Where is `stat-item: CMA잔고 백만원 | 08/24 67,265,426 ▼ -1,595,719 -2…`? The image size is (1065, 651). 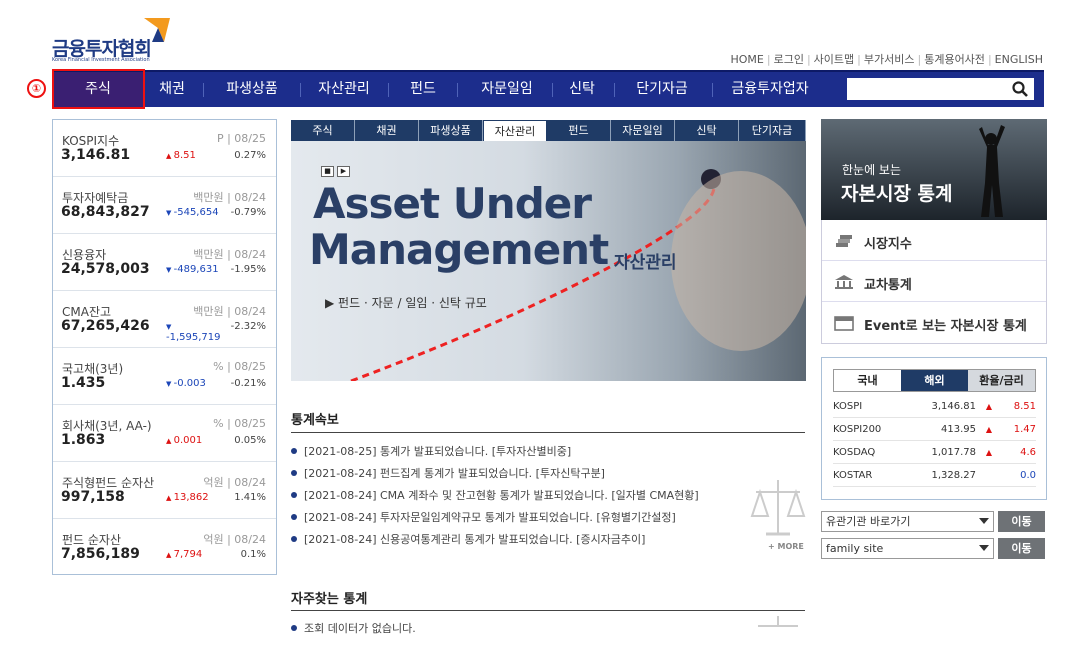
stat-item: CMA잔고 백만원 | 08/24 67,265,426 ▼ -1,595,719 -2… is located at coordinates (164, 319).